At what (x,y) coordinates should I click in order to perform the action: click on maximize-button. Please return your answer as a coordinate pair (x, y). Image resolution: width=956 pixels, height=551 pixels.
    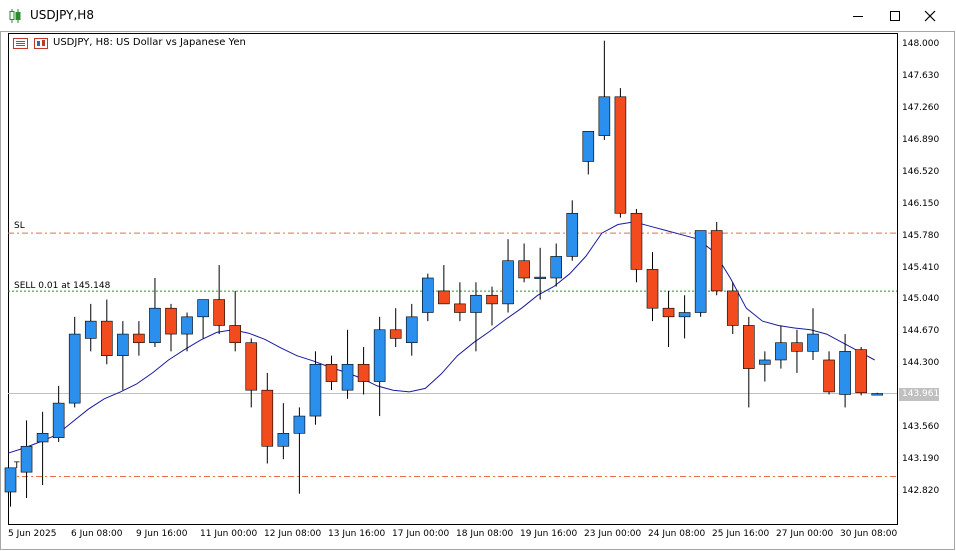
    Looking at the image, I should click on (895, 15).